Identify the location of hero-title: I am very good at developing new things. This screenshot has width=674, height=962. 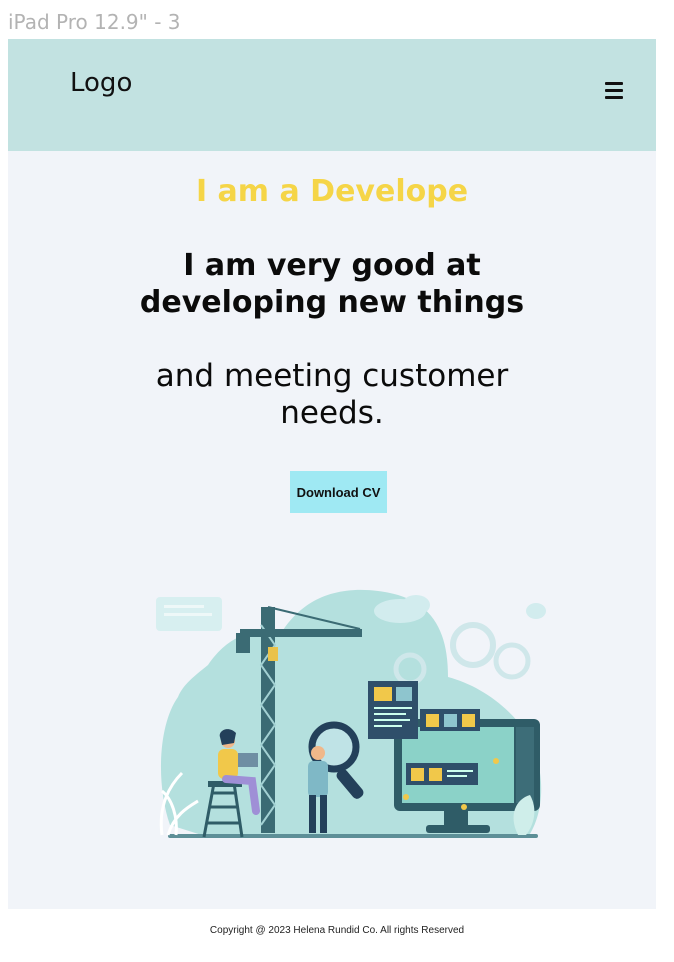
(332, 284).